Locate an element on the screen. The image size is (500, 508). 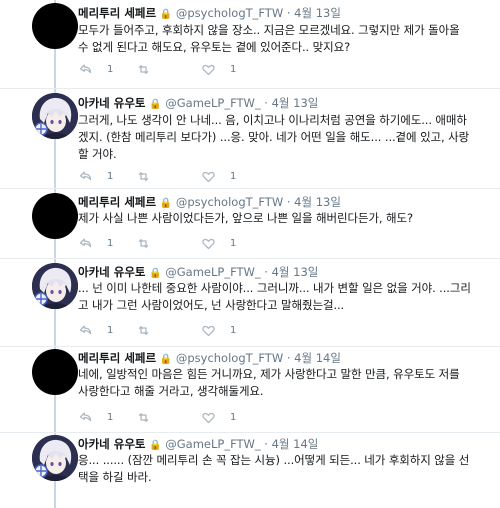
tweet-header: 메리투리 세페르 🔒 @psychologT_FTW · 4월 14일 is located at coordinates (209, 358).